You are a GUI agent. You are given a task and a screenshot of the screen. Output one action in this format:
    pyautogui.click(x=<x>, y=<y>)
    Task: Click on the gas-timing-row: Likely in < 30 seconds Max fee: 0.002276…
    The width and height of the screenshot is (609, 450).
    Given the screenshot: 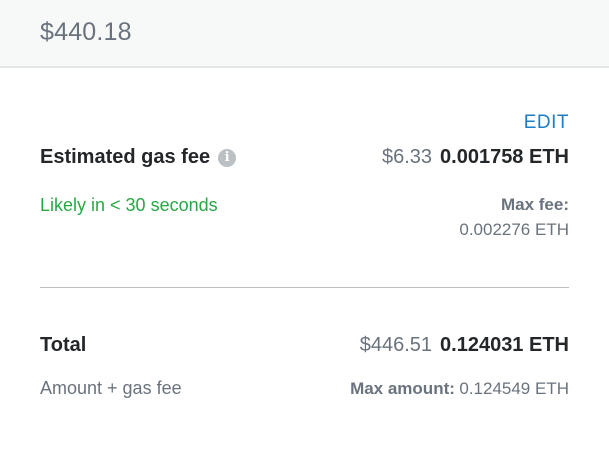 What is the action you would take?
    pyautogui.click(x=304, y=217)
    